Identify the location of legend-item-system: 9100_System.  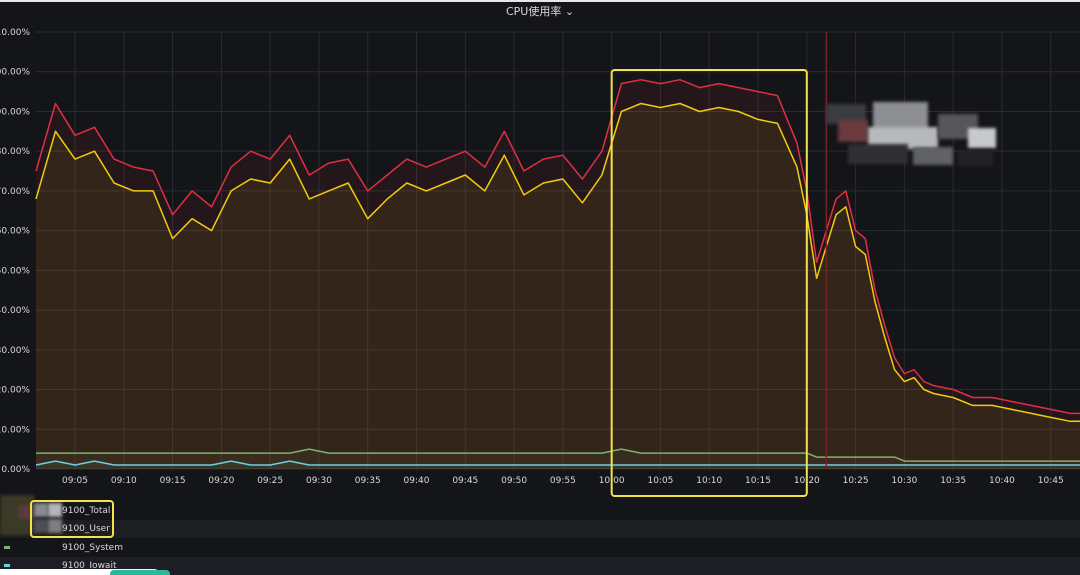
(540, 548).